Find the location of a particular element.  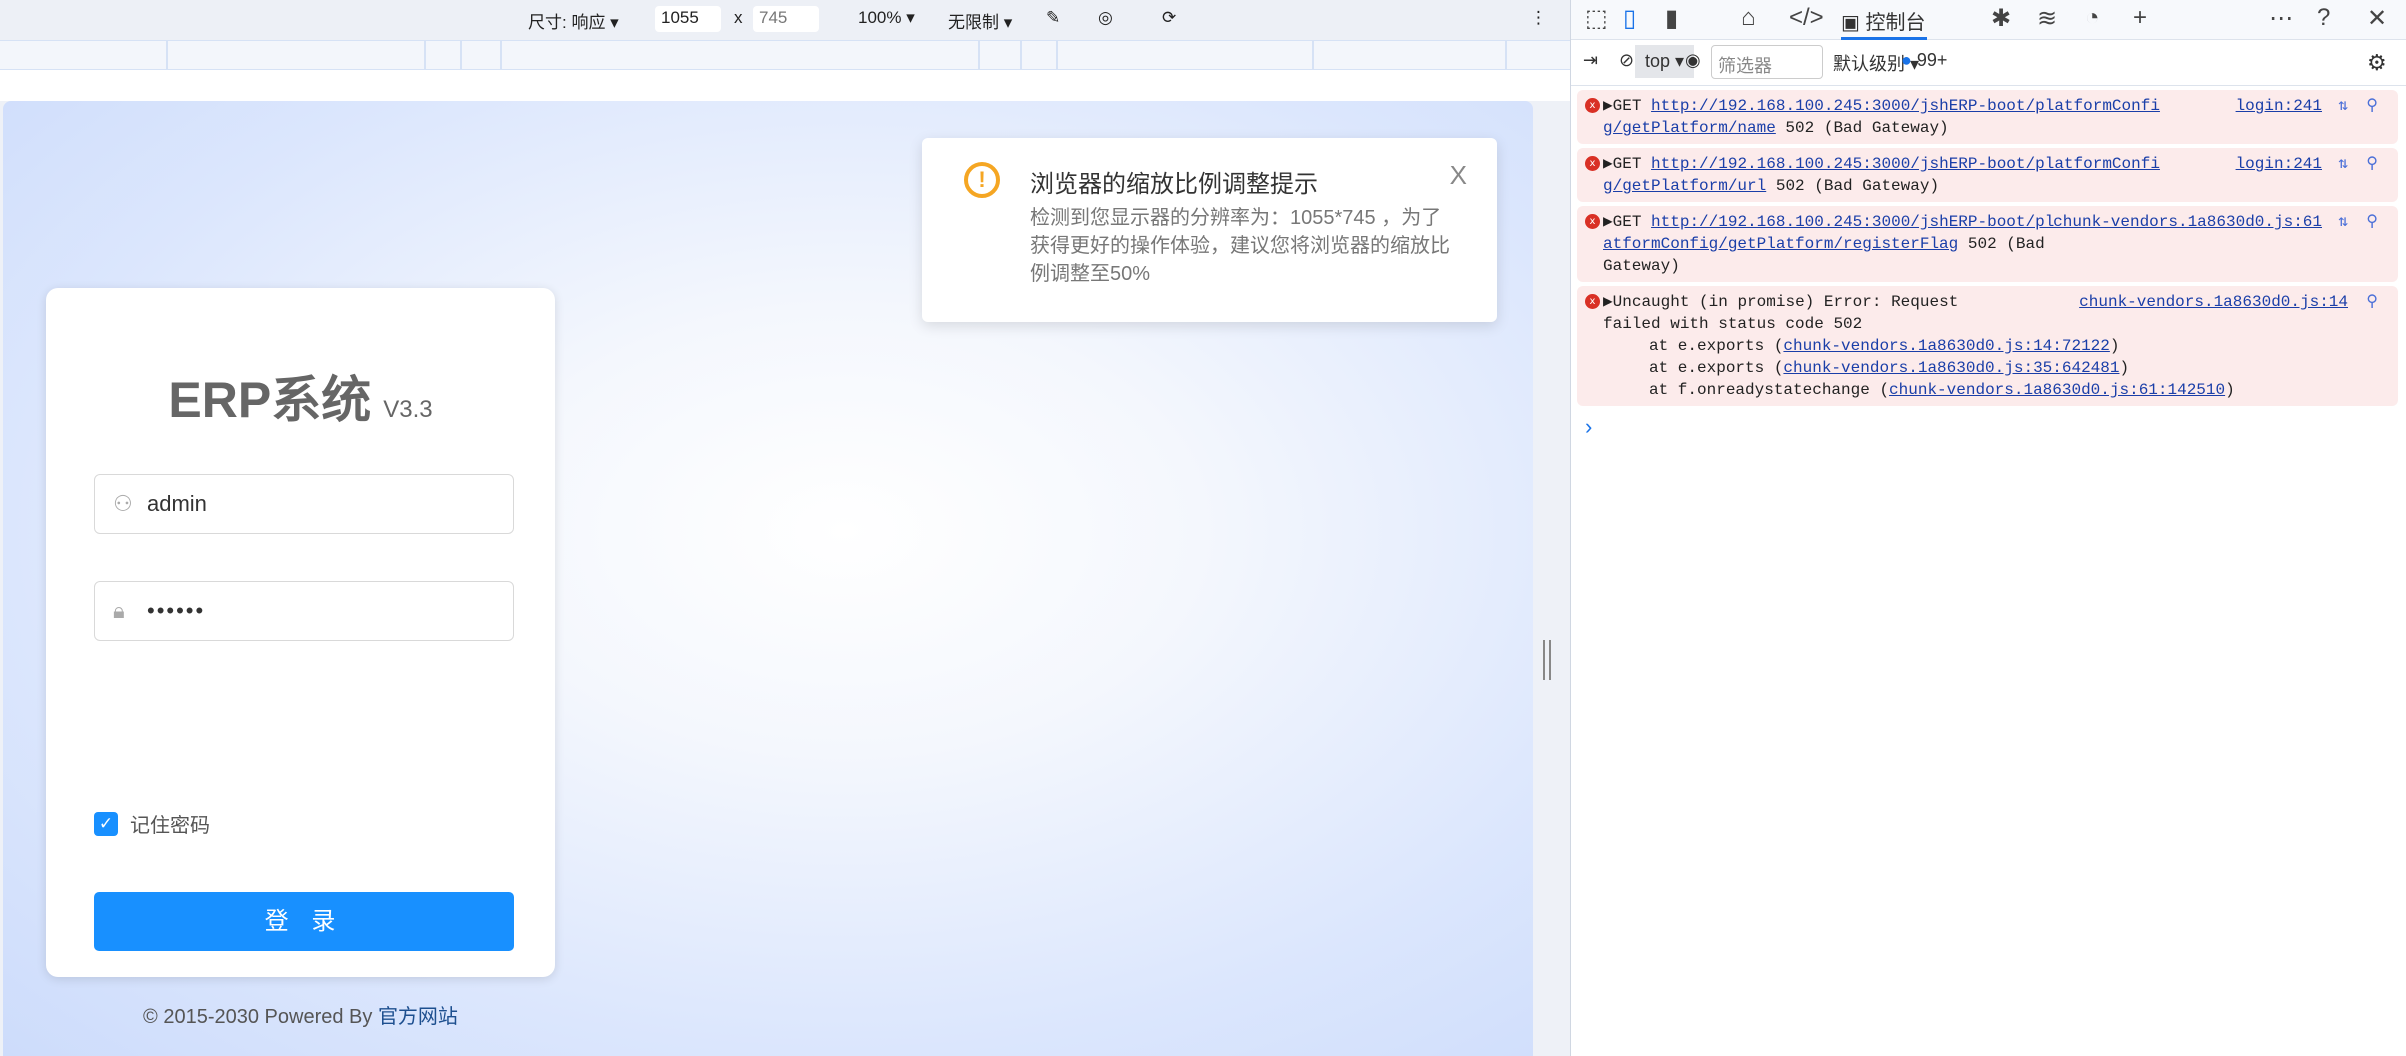

home-icon: ⌂ is located at coordinates (1748, 18).